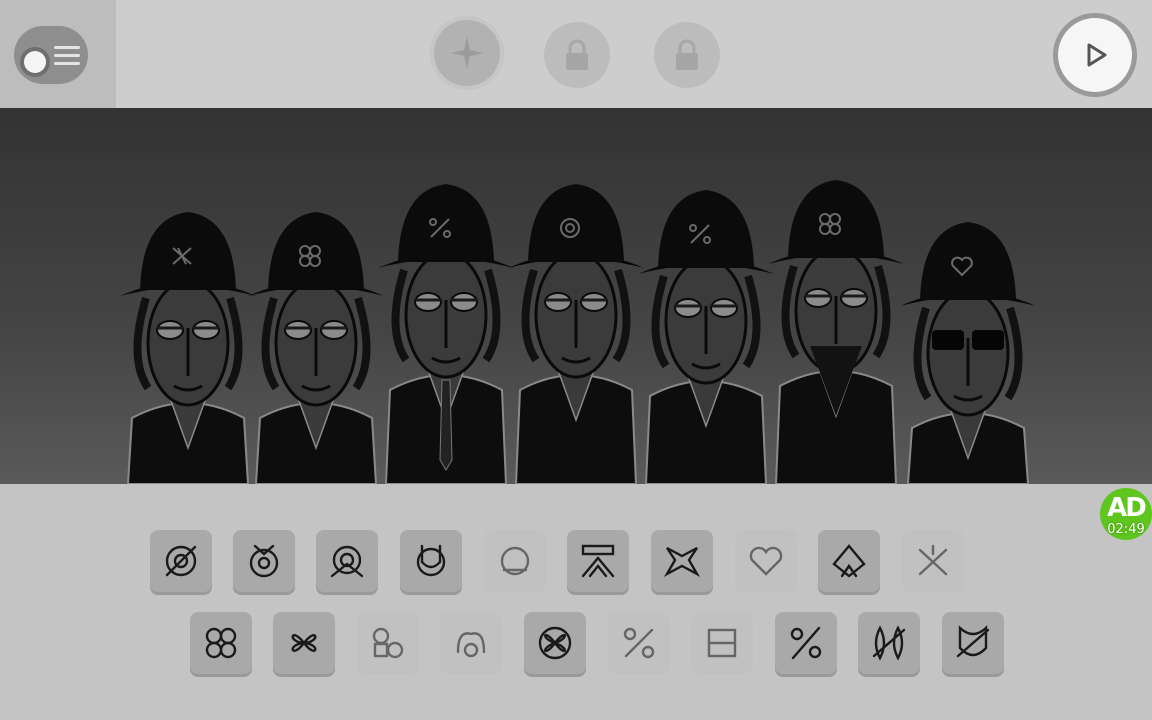 Image resolution: width=1152 pixels, height=720 pixels. I want to click on ad-timer: 02:49, so click(1126, 529).